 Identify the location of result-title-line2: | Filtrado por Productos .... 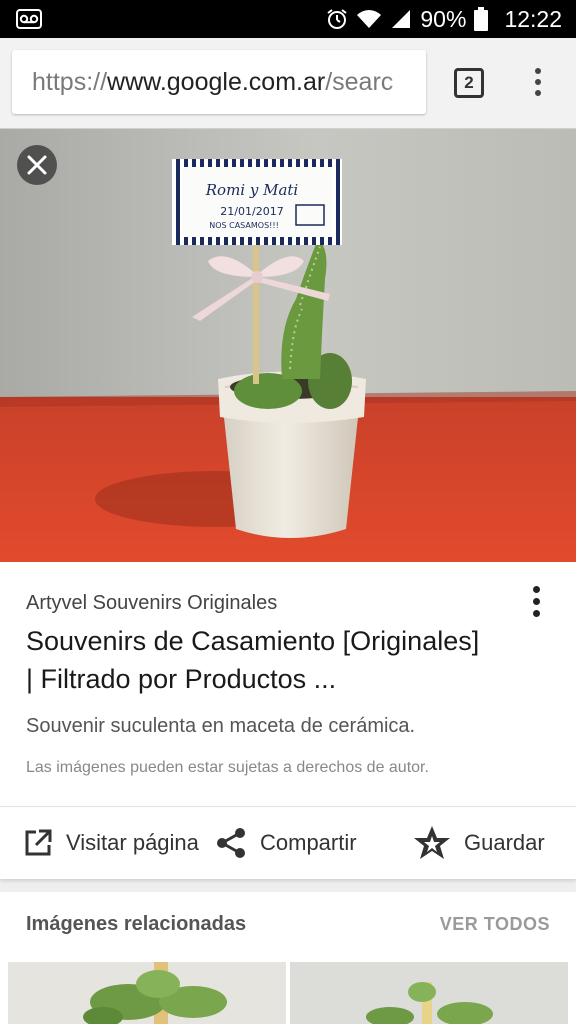
(181, 679).